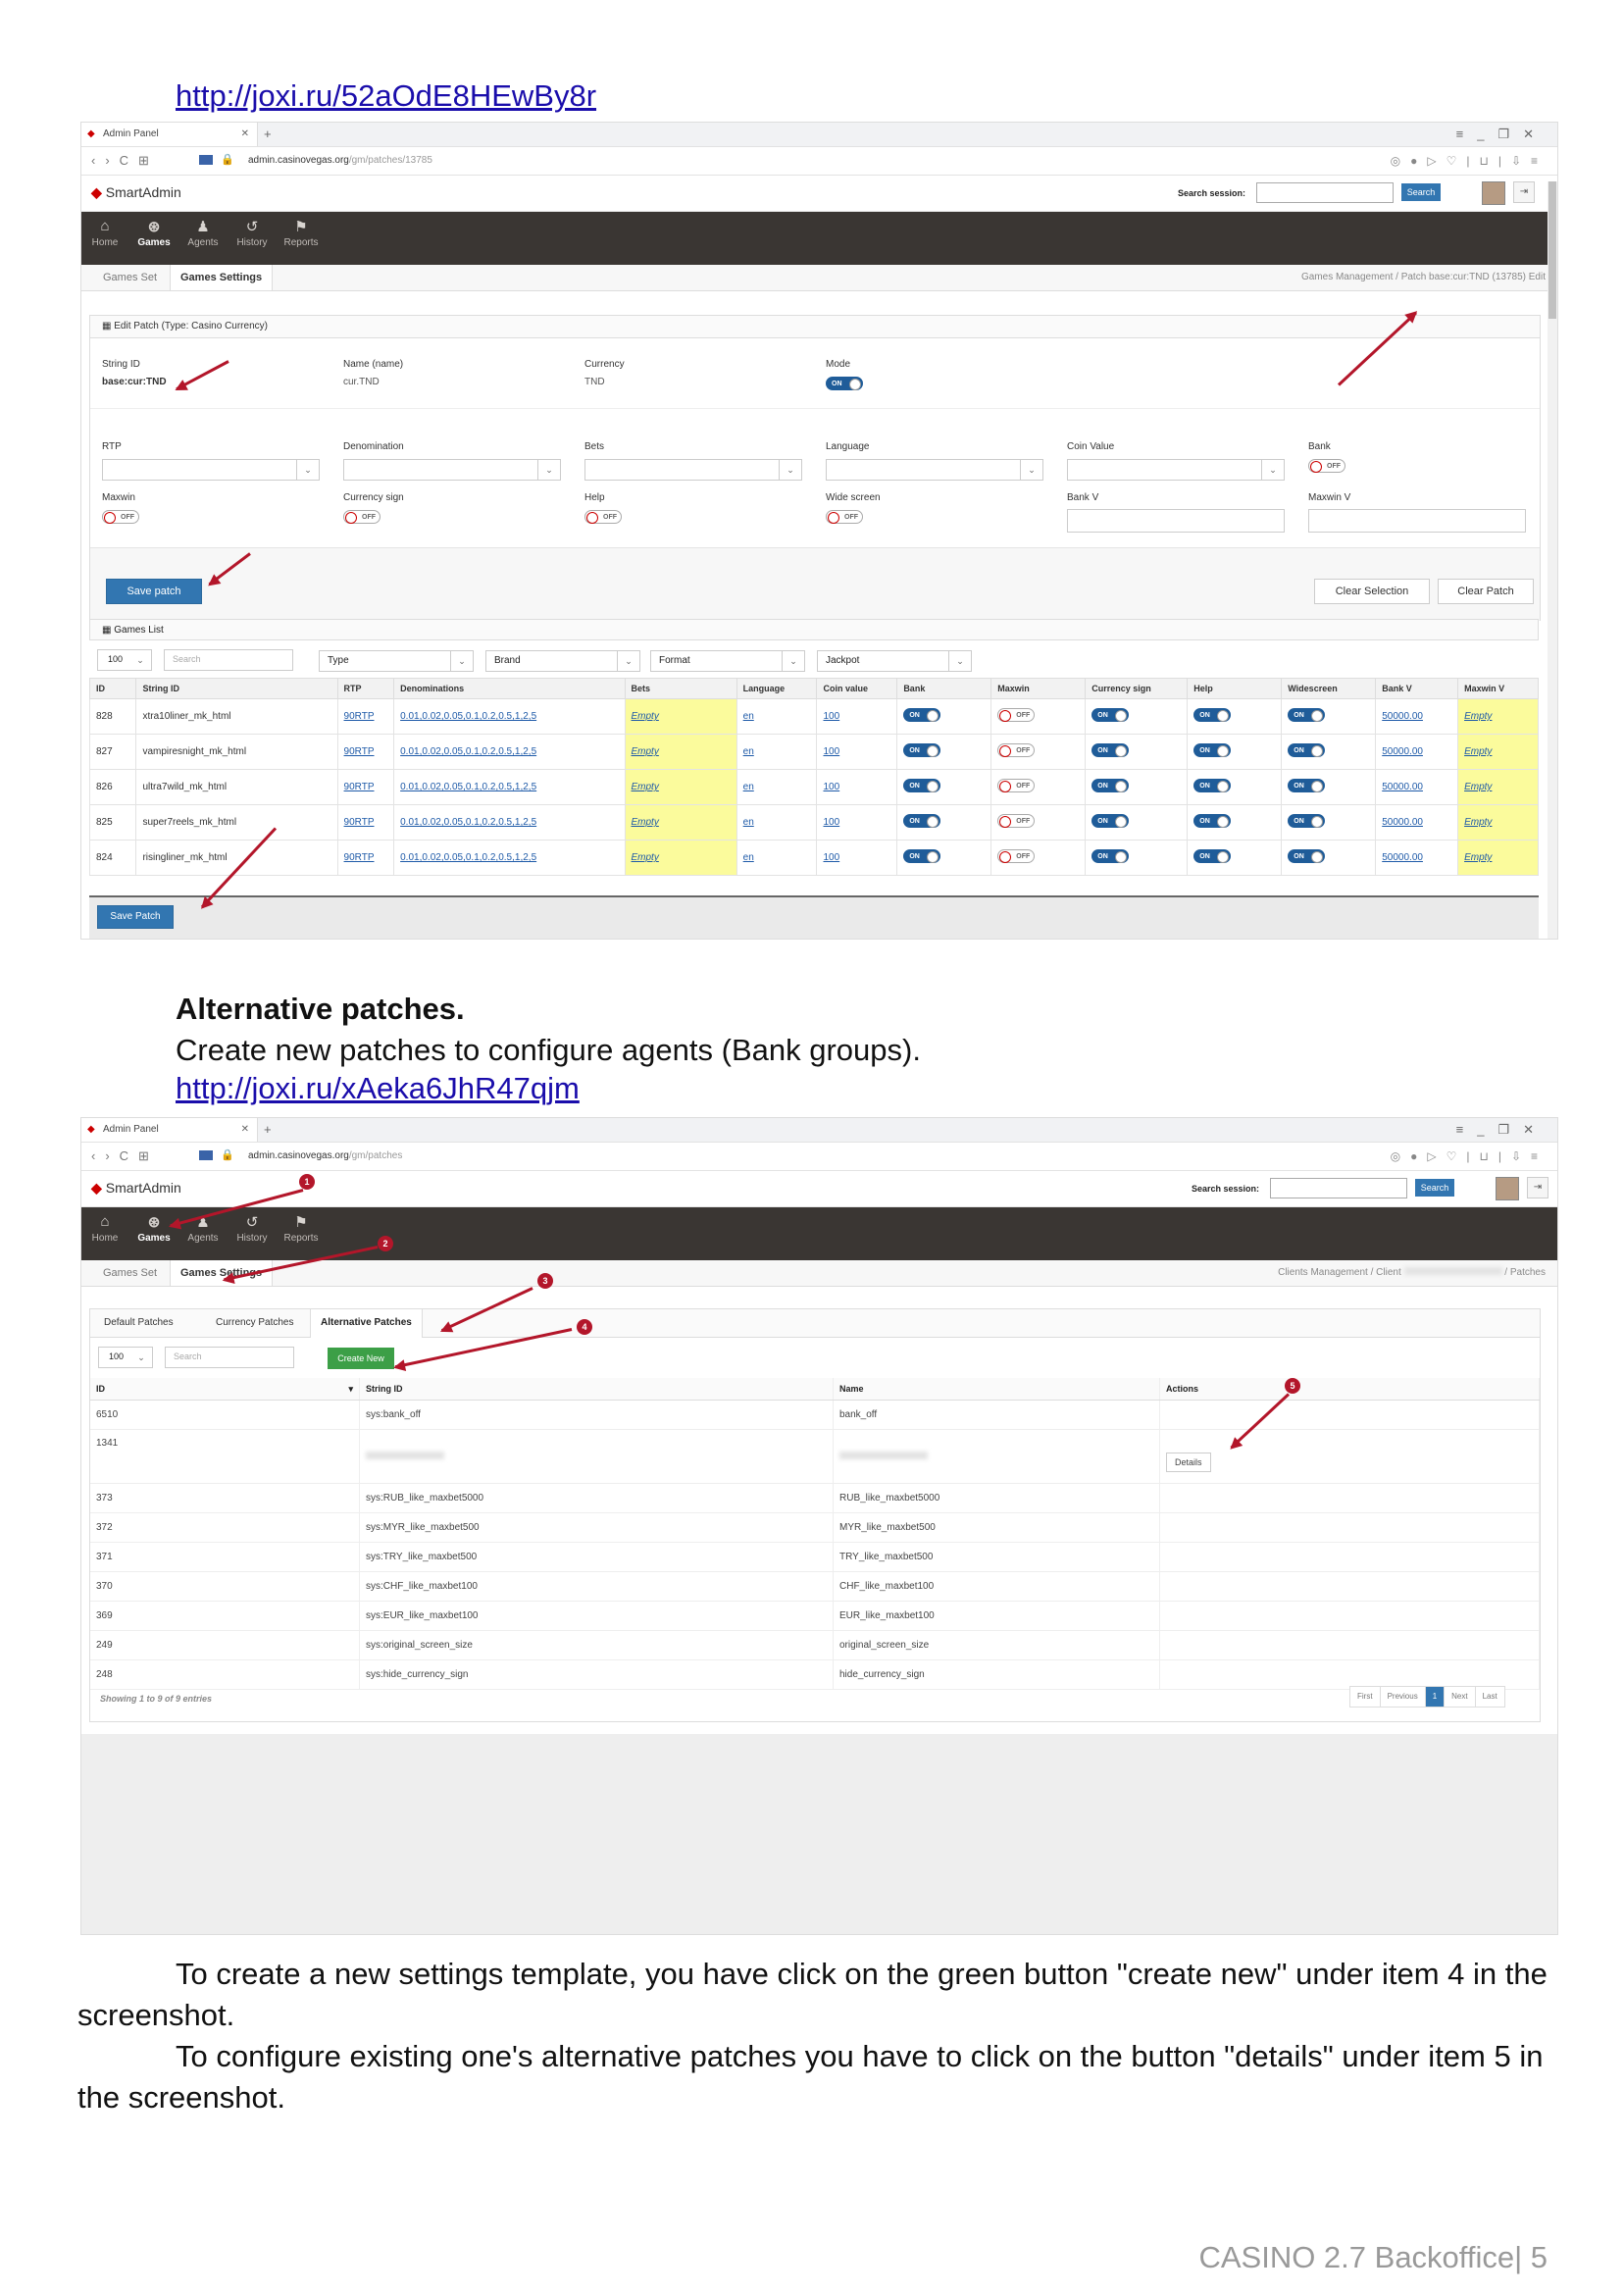  What do you see at coordinates (325, 1156) in the screenshot?
I see `url-field: admin.casinovegas.org/gm/patches` at bounding box center [325, 1156].